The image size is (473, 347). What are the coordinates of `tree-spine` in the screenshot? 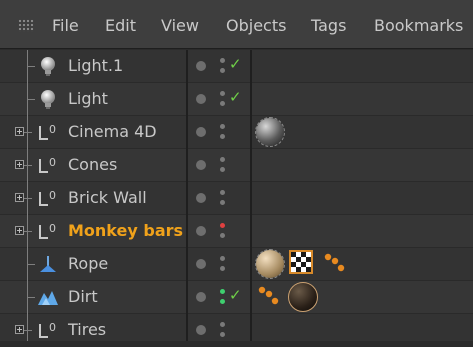 It's located at (27, 195).